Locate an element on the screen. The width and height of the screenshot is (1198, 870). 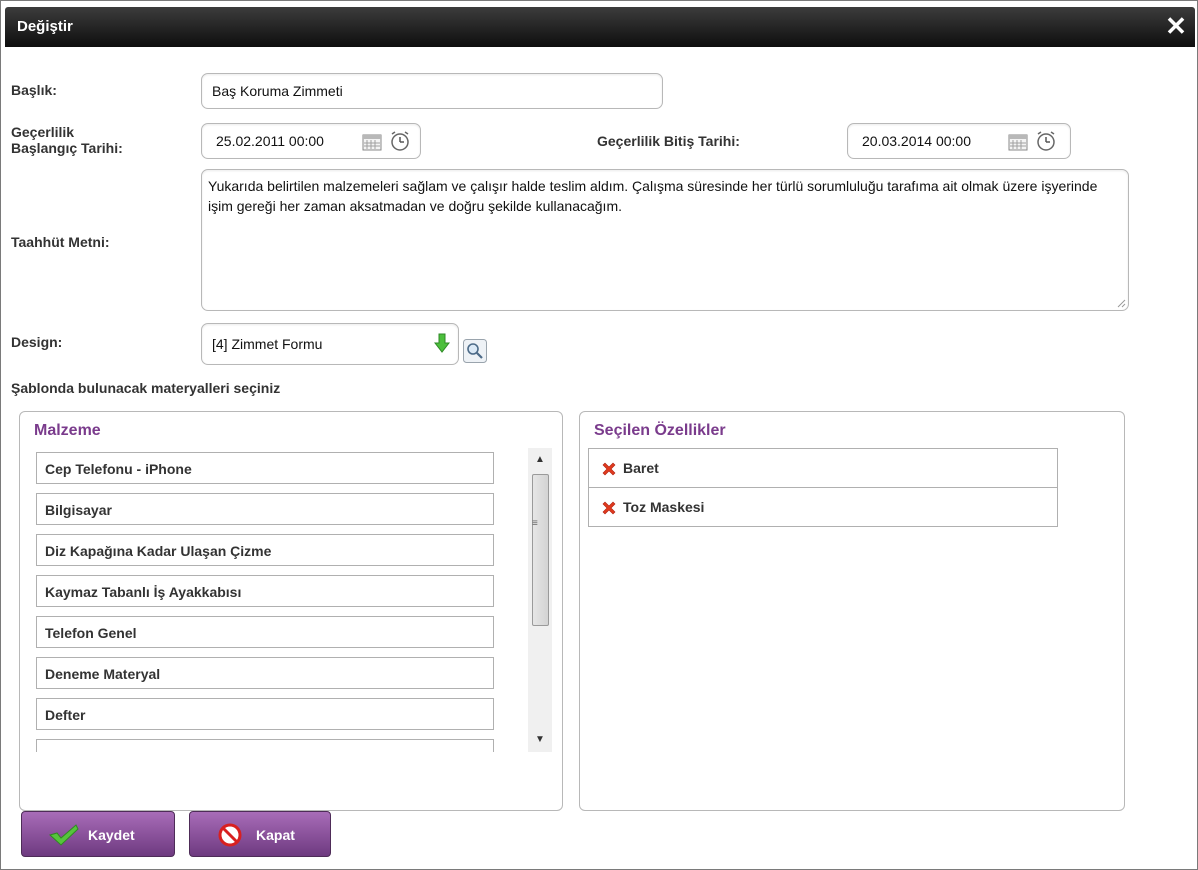
resize-grip-icon is located at coordinates (1121, 303).